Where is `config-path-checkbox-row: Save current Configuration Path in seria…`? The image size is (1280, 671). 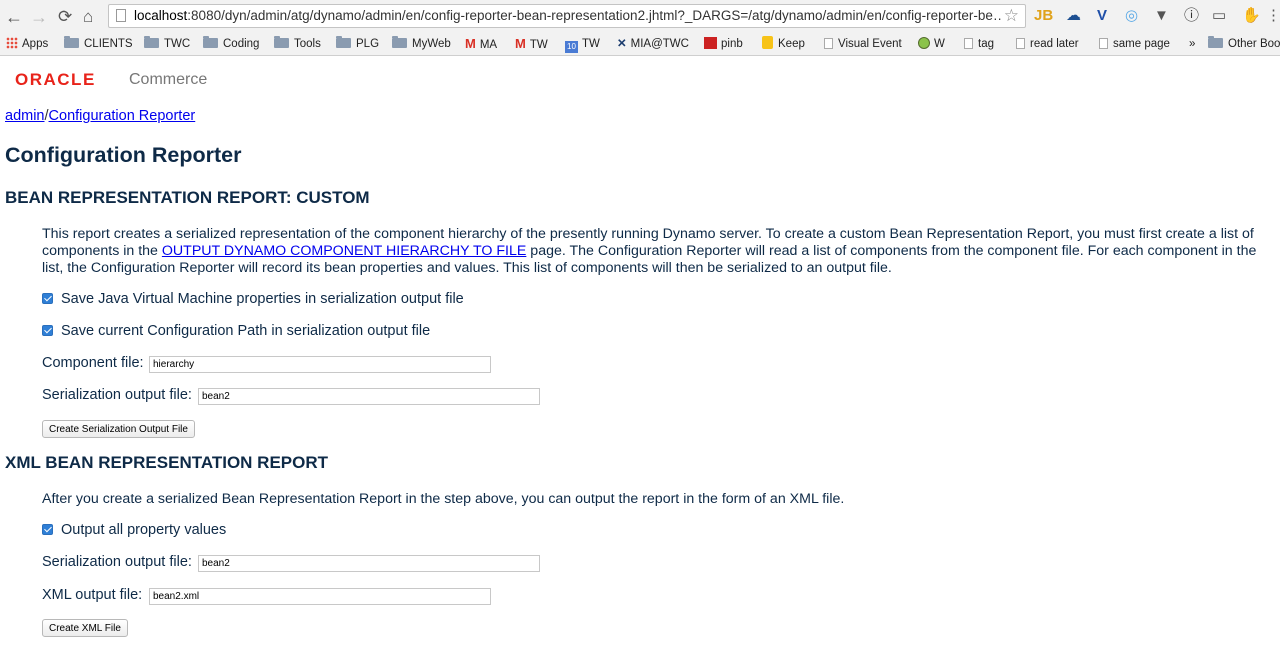 config-path-checkbox-row: Save current Configuration Path in seria… is located at coordinates (236, 331).